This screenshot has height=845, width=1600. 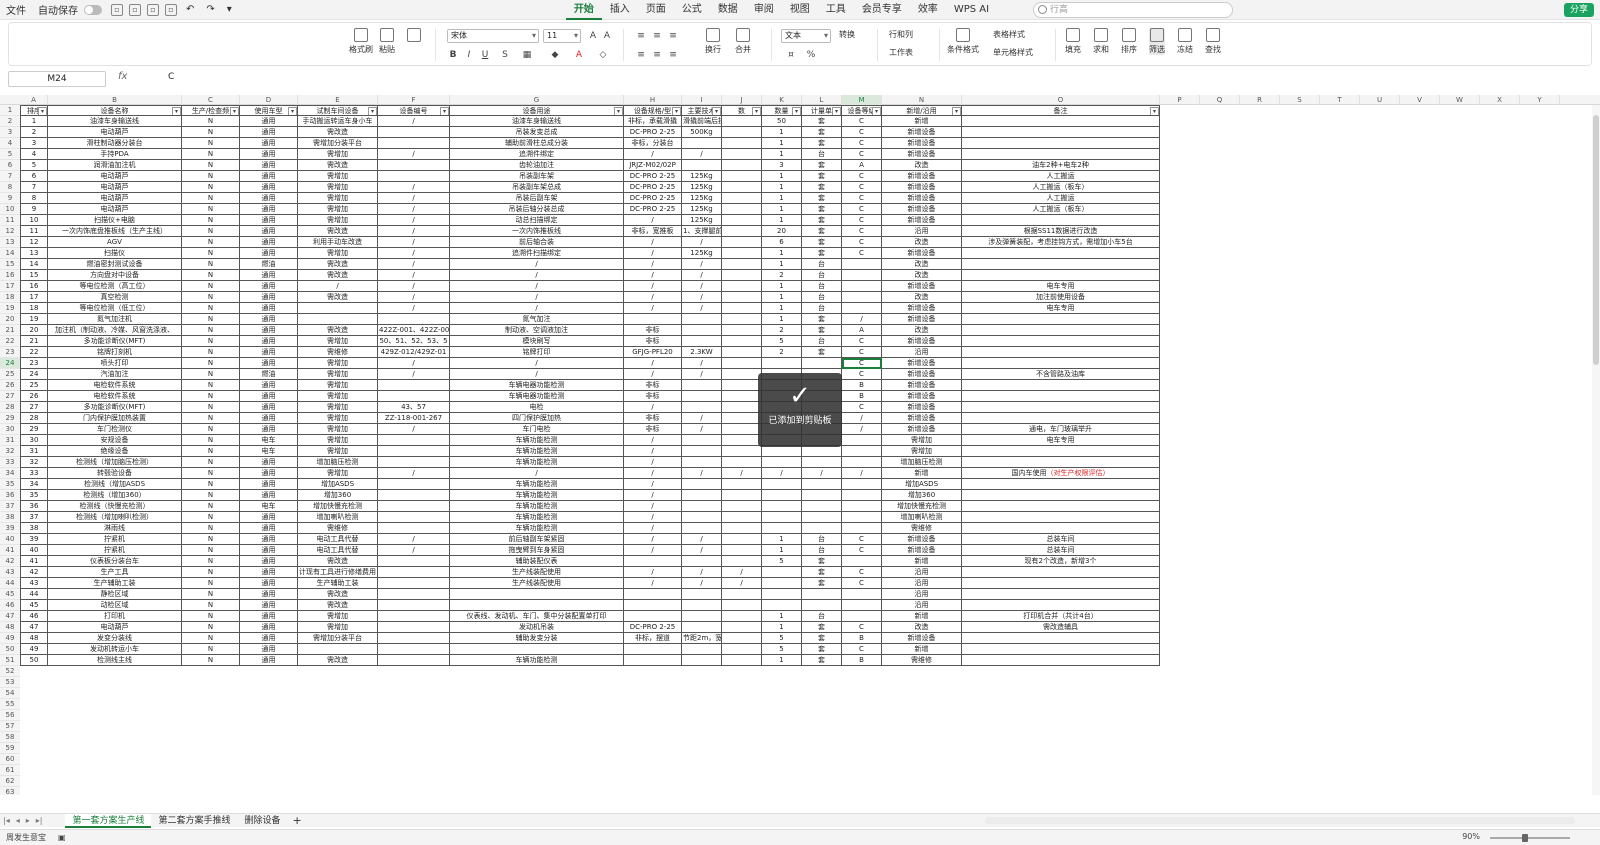 I want to click on table-cell: 增加脑压检测, so click(x=338, y=462).